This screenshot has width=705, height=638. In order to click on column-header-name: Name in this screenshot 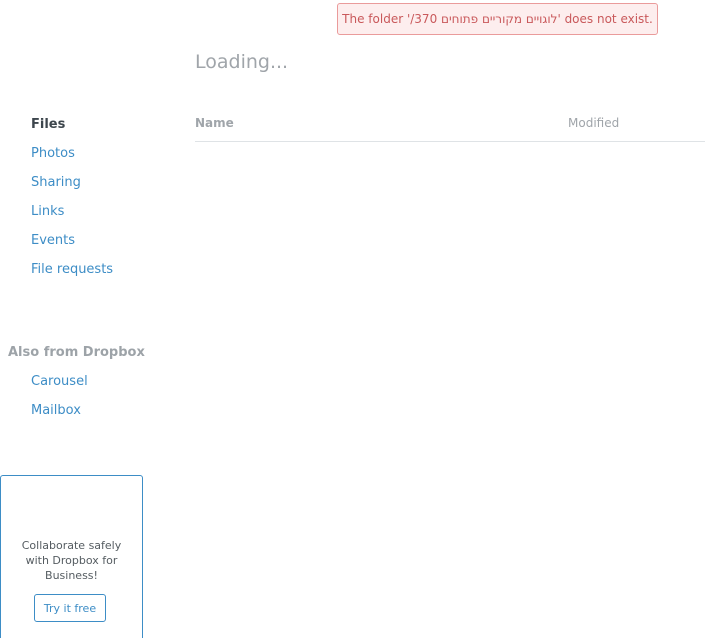, I will do `click(214, 123)`.